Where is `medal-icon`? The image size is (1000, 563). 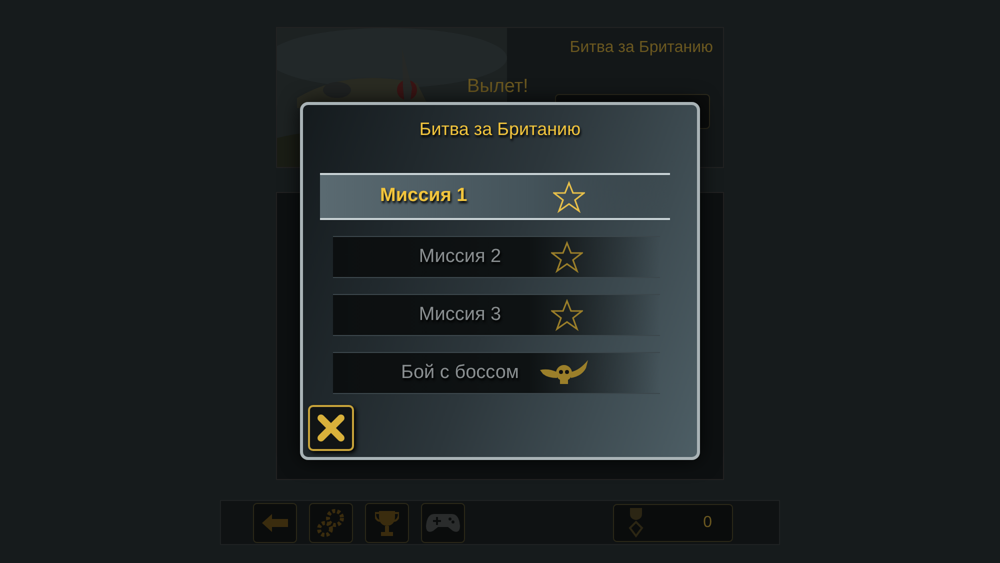
medal-icon is located at coordinates (636, 523).